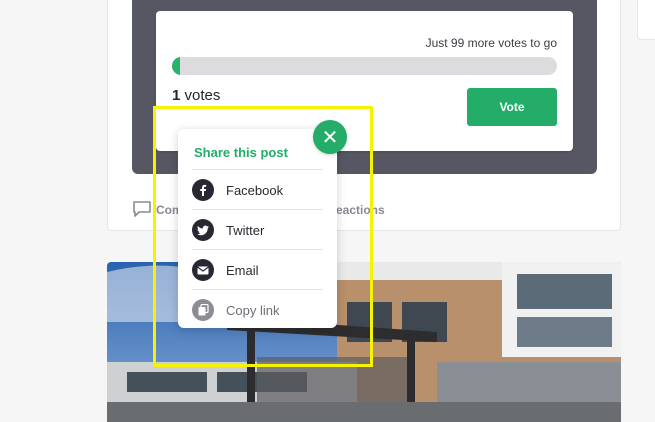 The height and width of the screenshot is (422, 655). What do you see at coordinates (252, 310) in the screenshot?
I see `share-copy-link-label: Copy link` at bounding box center [252, 310].